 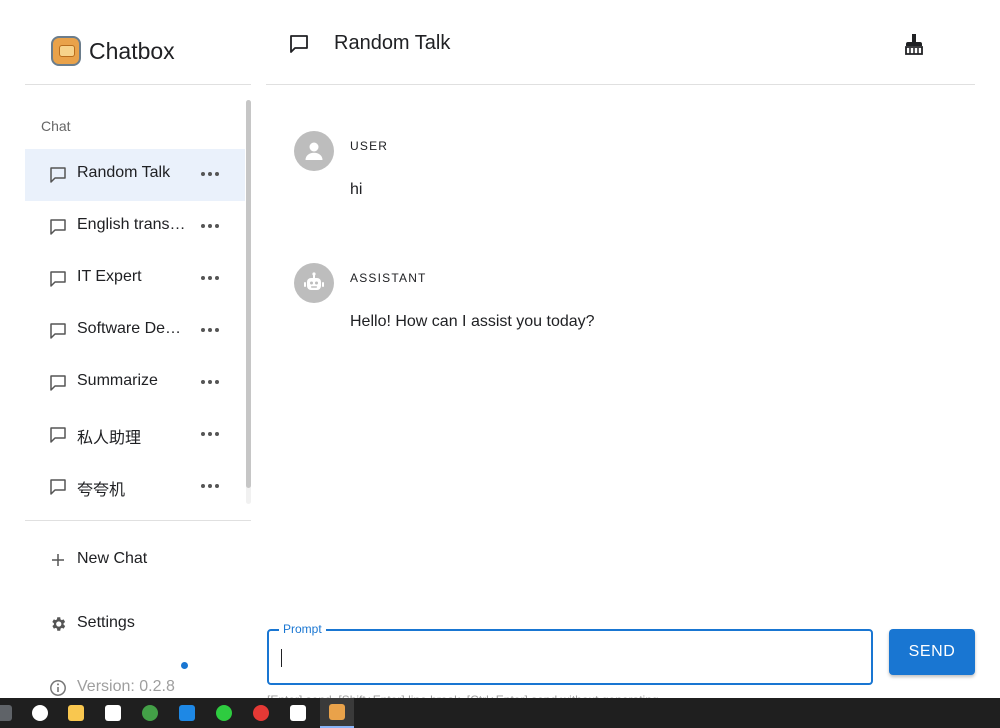 I want to click on qq-icon, so click(x=40, y=713).